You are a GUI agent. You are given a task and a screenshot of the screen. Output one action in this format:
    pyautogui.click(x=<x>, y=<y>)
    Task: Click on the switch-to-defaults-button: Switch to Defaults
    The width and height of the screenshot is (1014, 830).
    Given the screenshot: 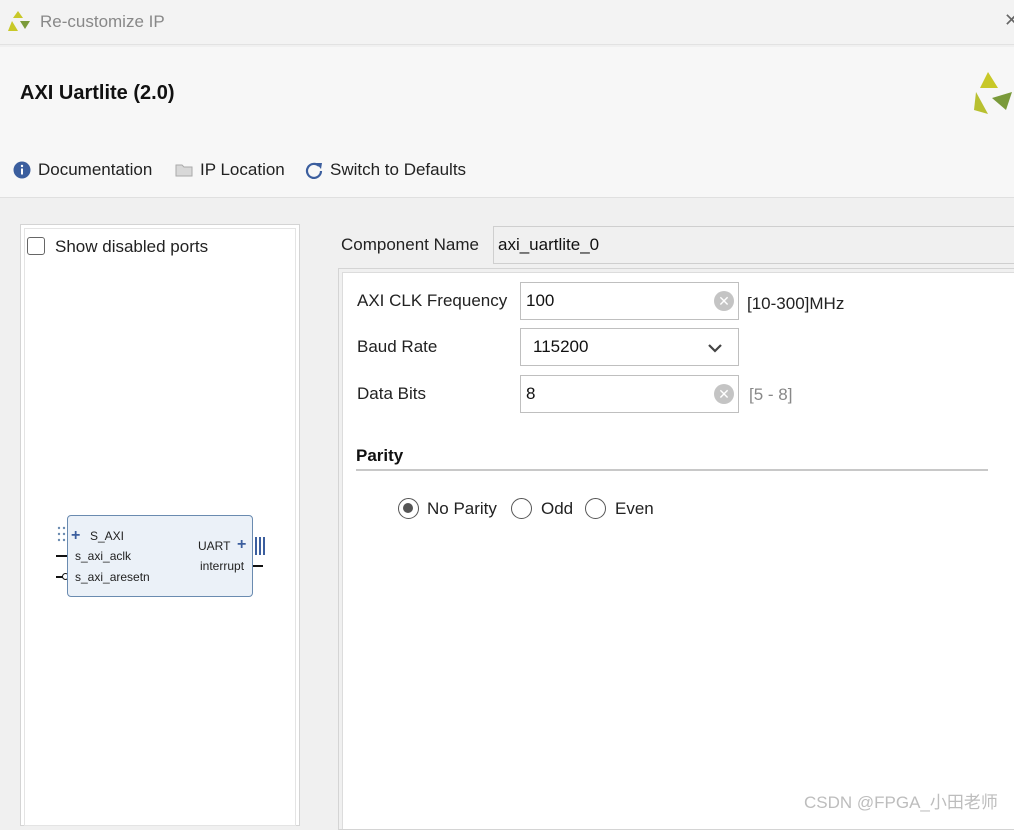 What is the action you would take?
    pyautogui.click(x=385, y=170)
    